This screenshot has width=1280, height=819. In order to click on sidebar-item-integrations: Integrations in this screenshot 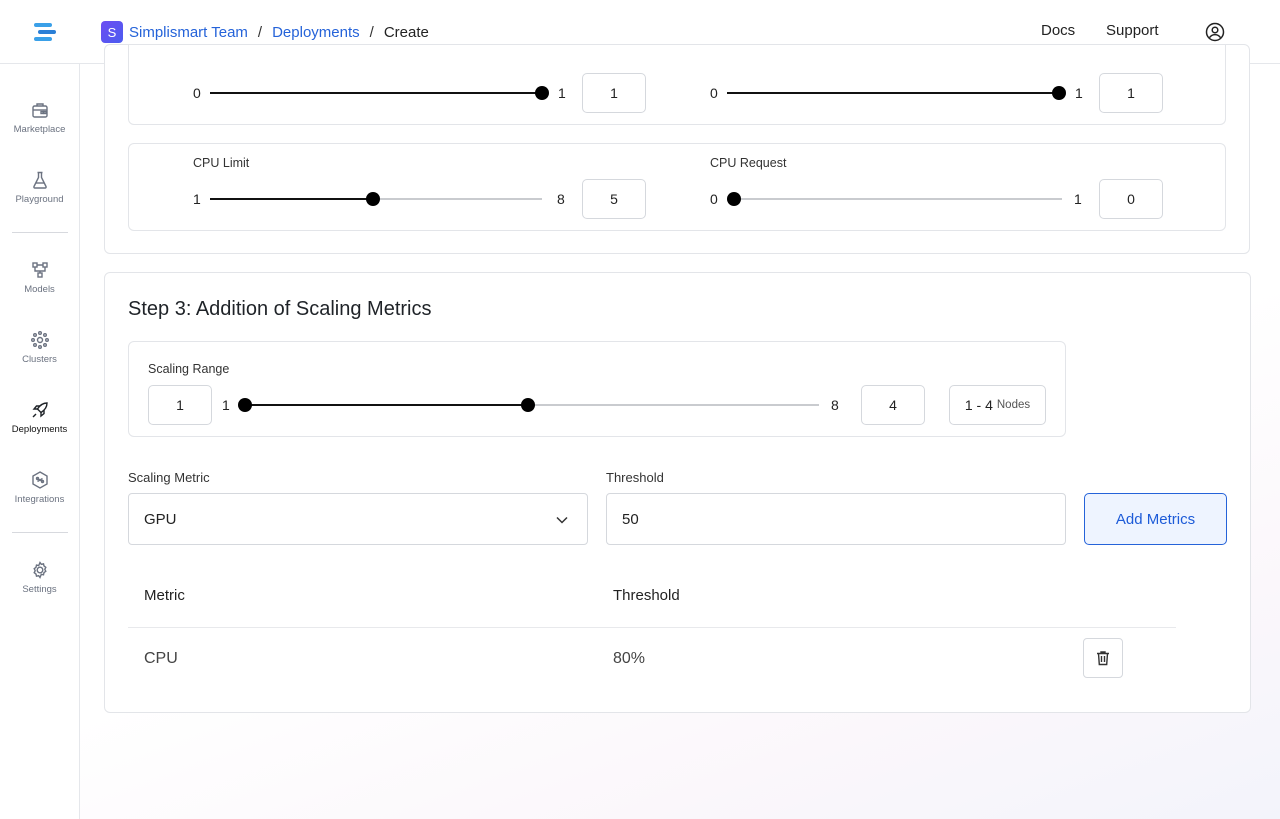, I will do `click(39, 495)`.